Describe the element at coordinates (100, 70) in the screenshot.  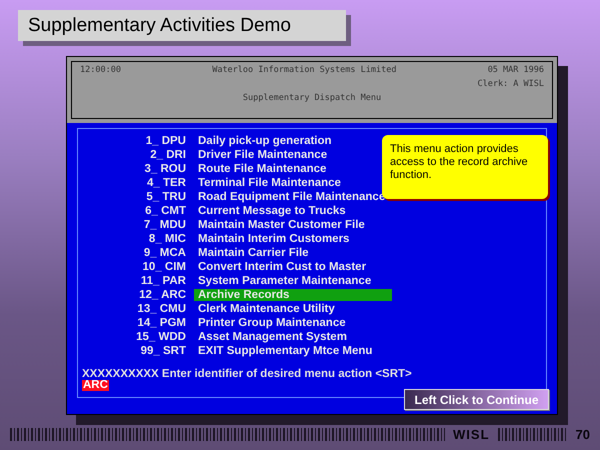
I see `time-text: 12:00:00` at that location.